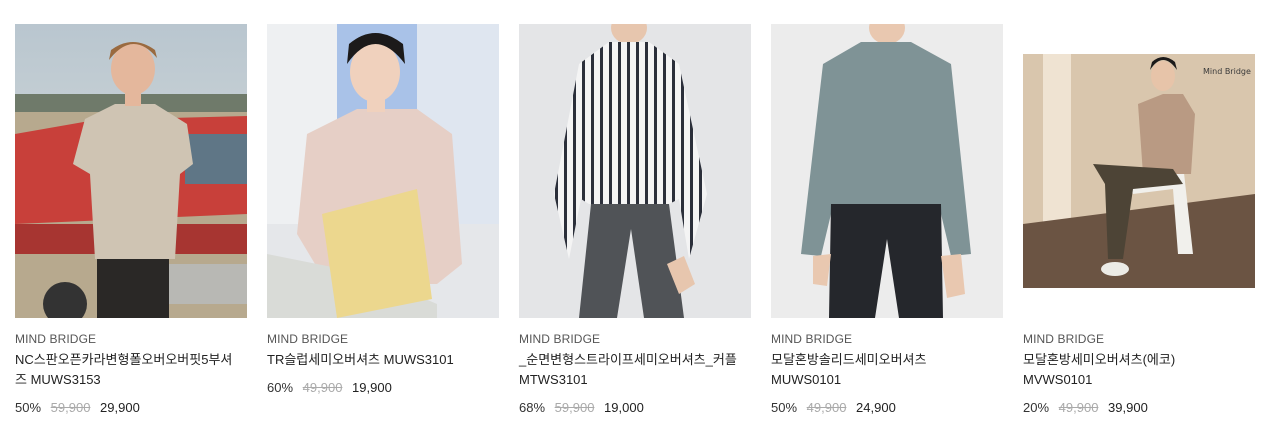 Image resolution: width=1269 pixels, height=448 pixels. I want to click on sale-price: 19,900, so click(372, 387).